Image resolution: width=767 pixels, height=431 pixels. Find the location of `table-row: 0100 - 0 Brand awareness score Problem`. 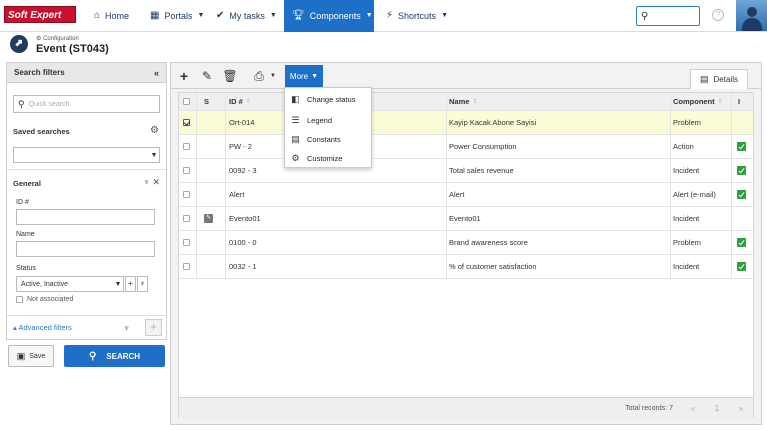

table-row: 0100 - 0 Brand awareness score Problem is located at coordinates (466, 243).